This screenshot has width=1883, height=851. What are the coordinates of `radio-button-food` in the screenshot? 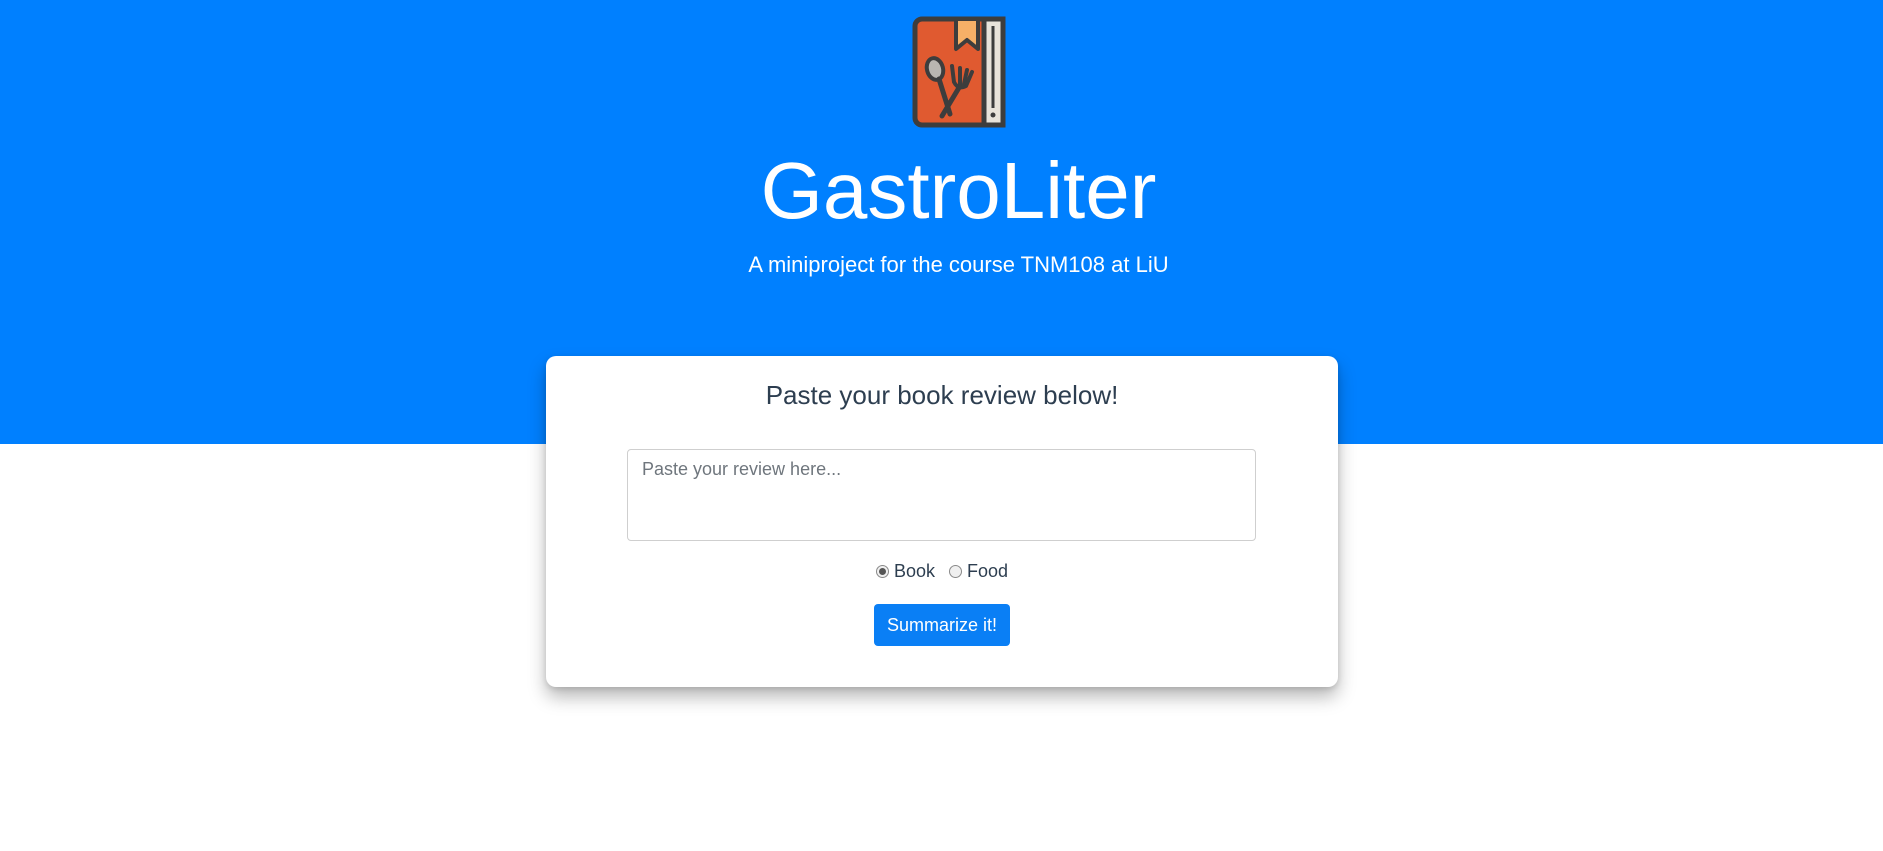 It's located at (955, 571).